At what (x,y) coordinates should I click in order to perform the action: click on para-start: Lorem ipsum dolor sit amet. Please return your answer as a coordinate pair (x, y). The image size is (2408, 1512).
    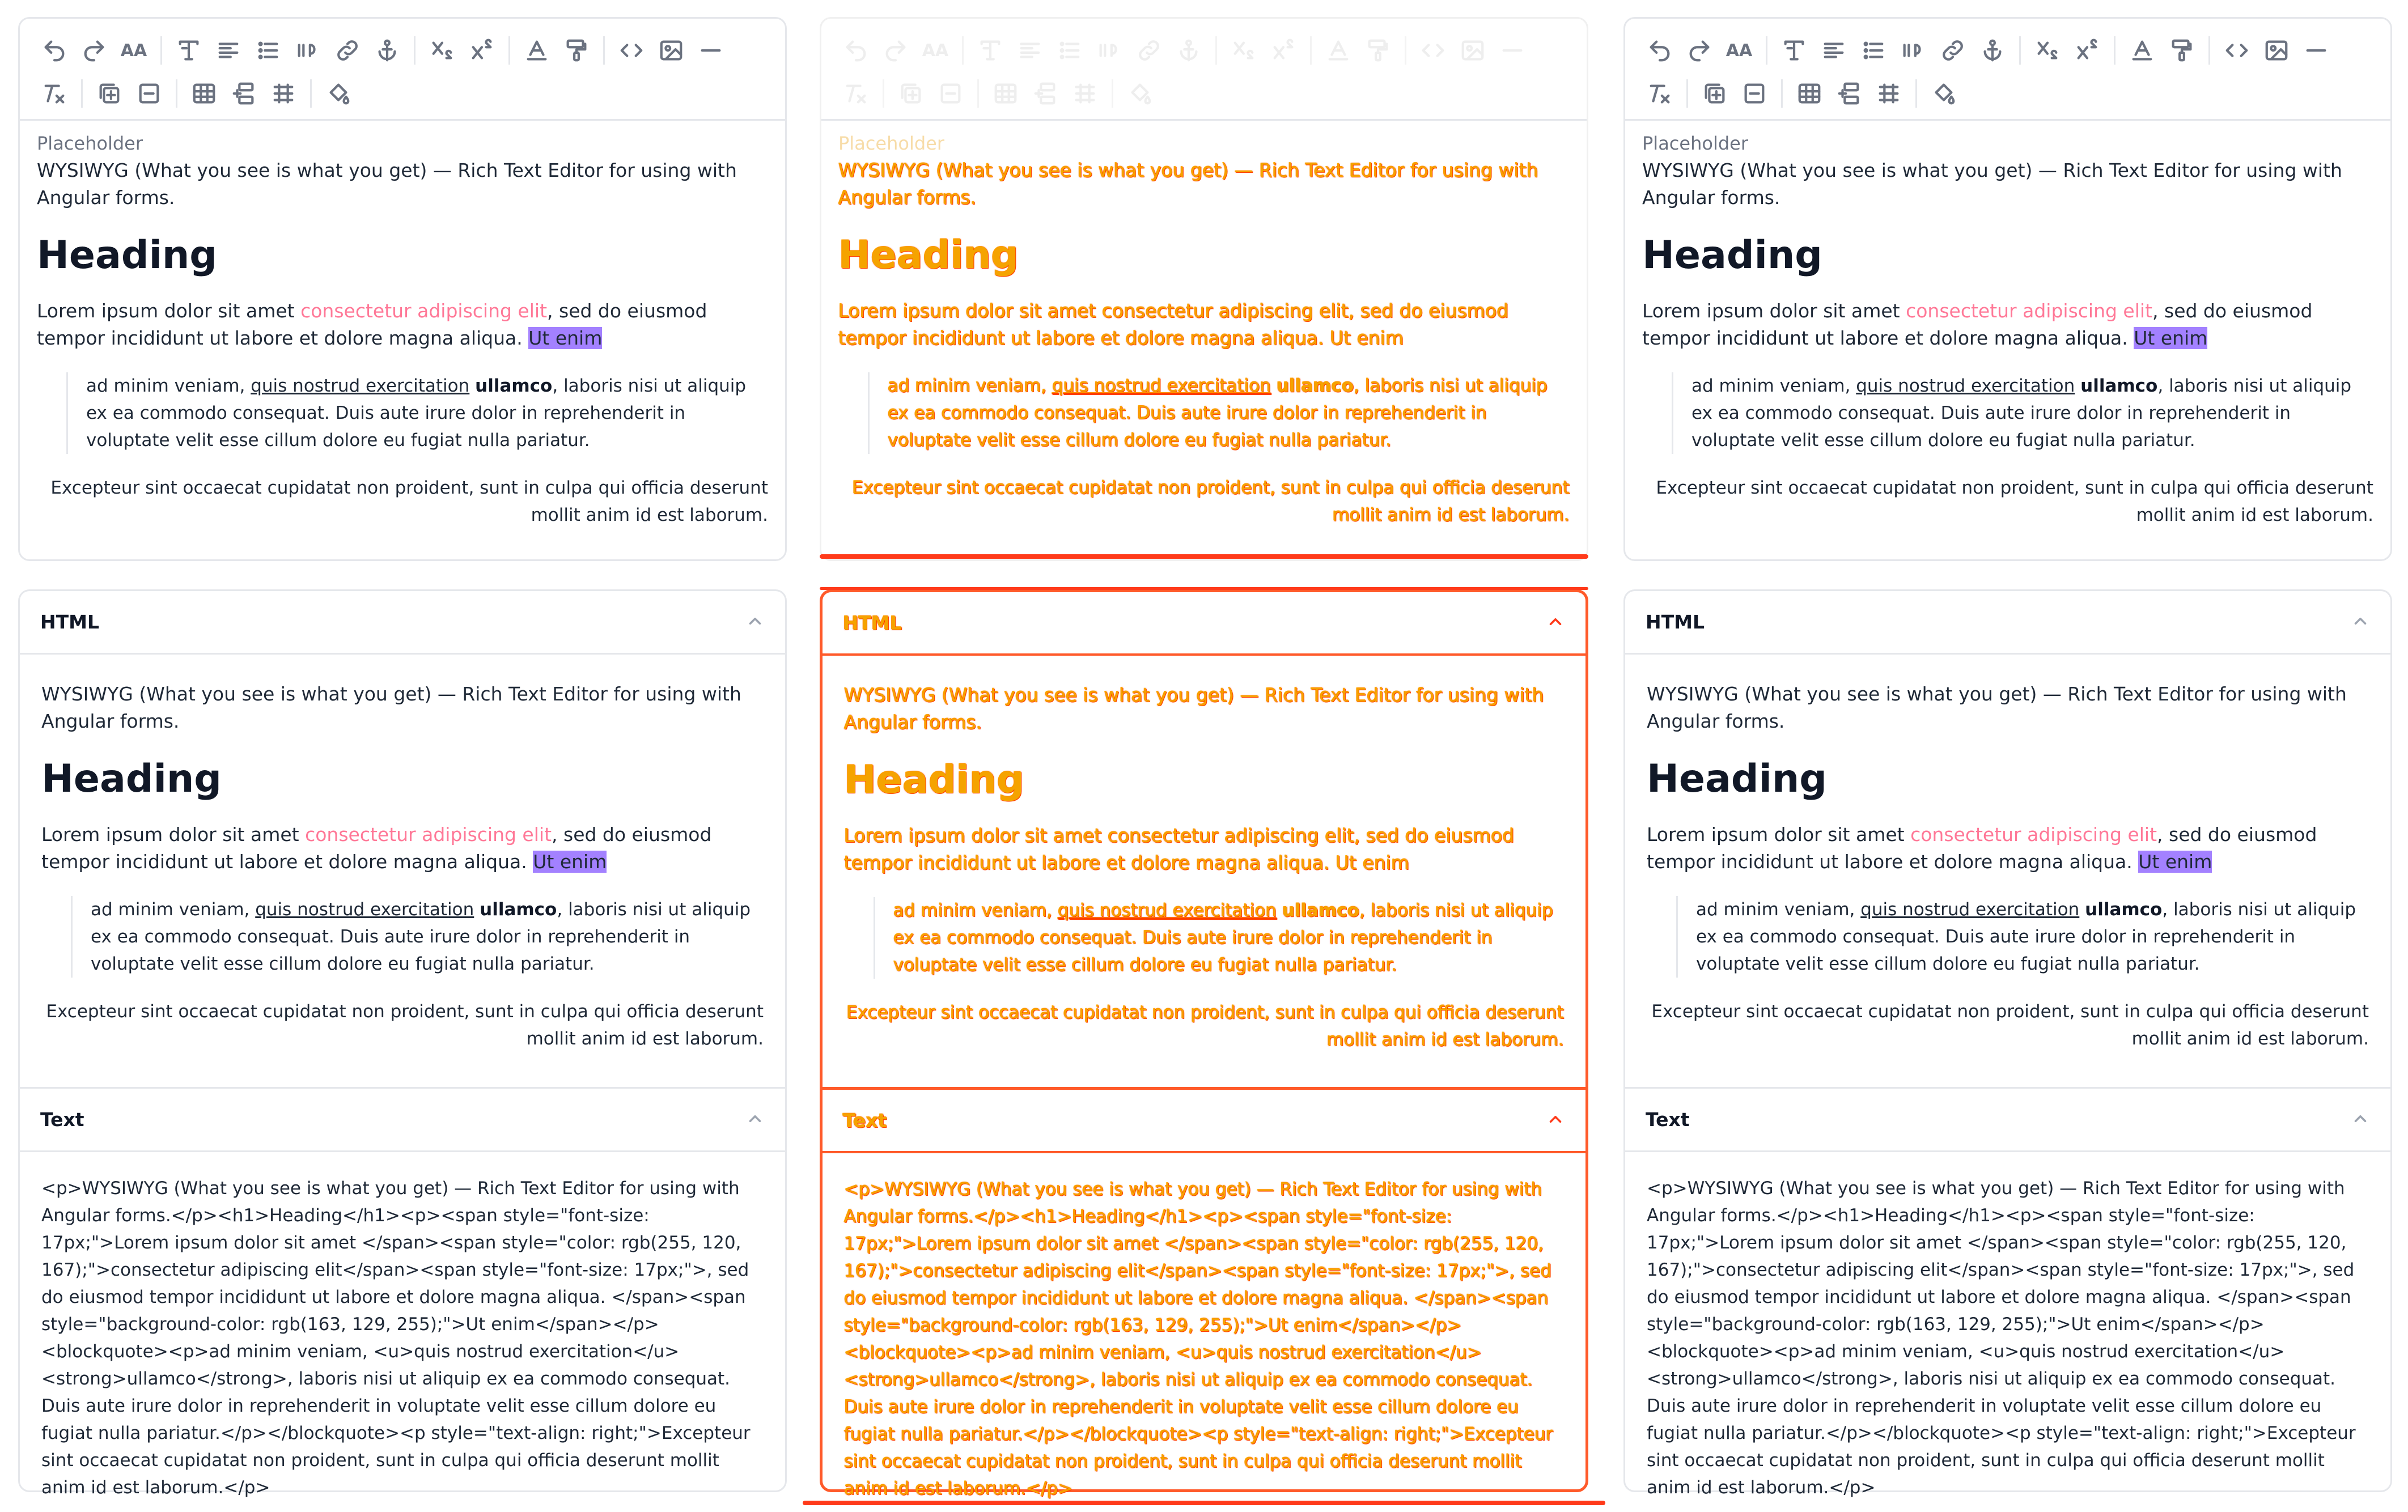
    Looking at the image, I should click on (970, 311).